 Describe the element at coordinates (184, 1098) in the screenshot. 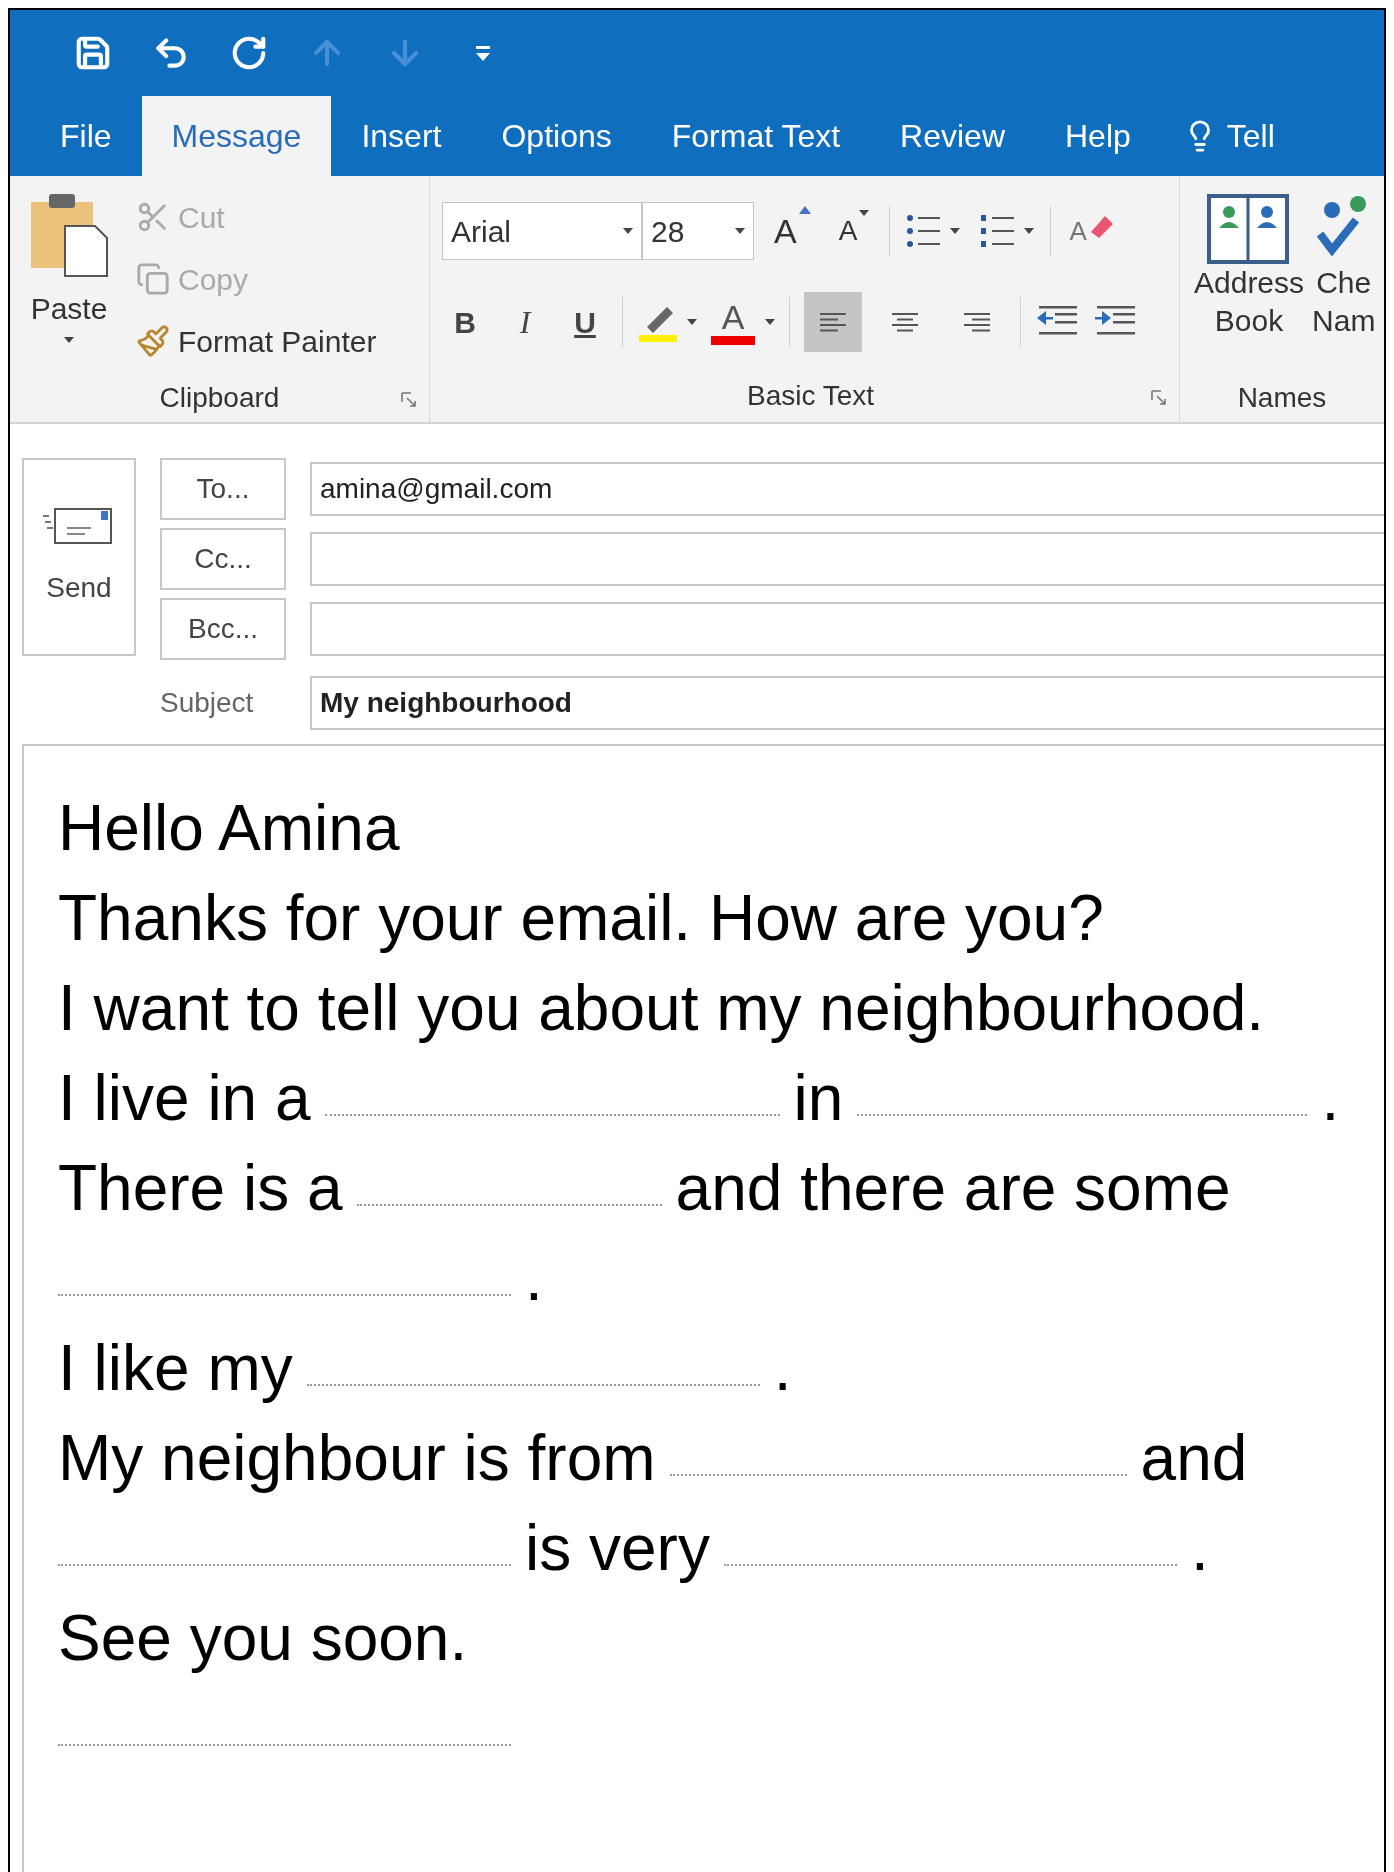

I see `body-text: I live in a` at that location.